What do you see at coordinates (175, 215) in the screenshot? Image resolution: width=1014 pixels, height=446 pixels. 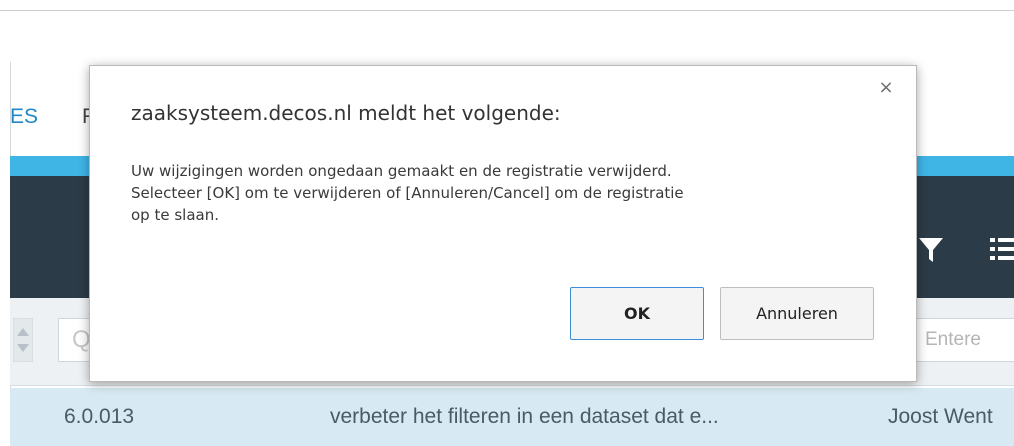 I see `message-line: op te slaan.` at bounding box center [175, 215].